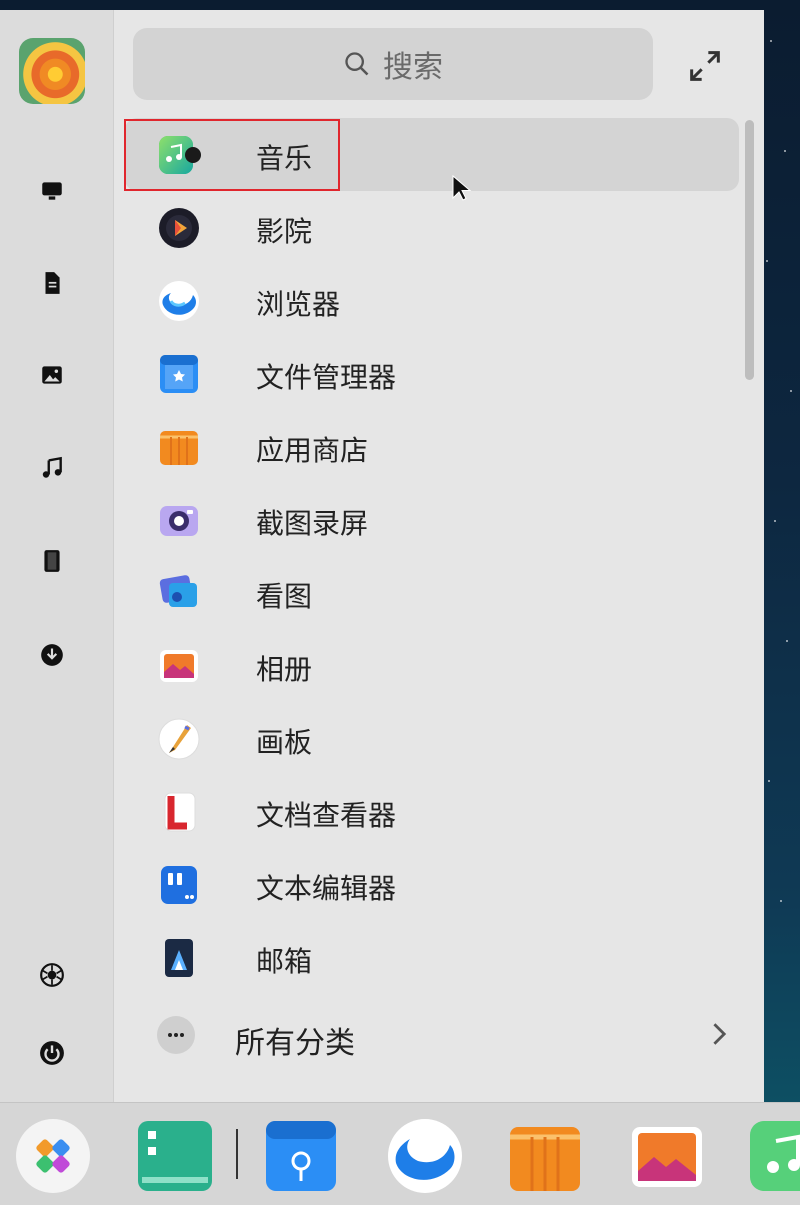 The width and height of the screenshot is (800, 1205). I want to click on app-item-image-viewer: 看图, so click(432, 592).